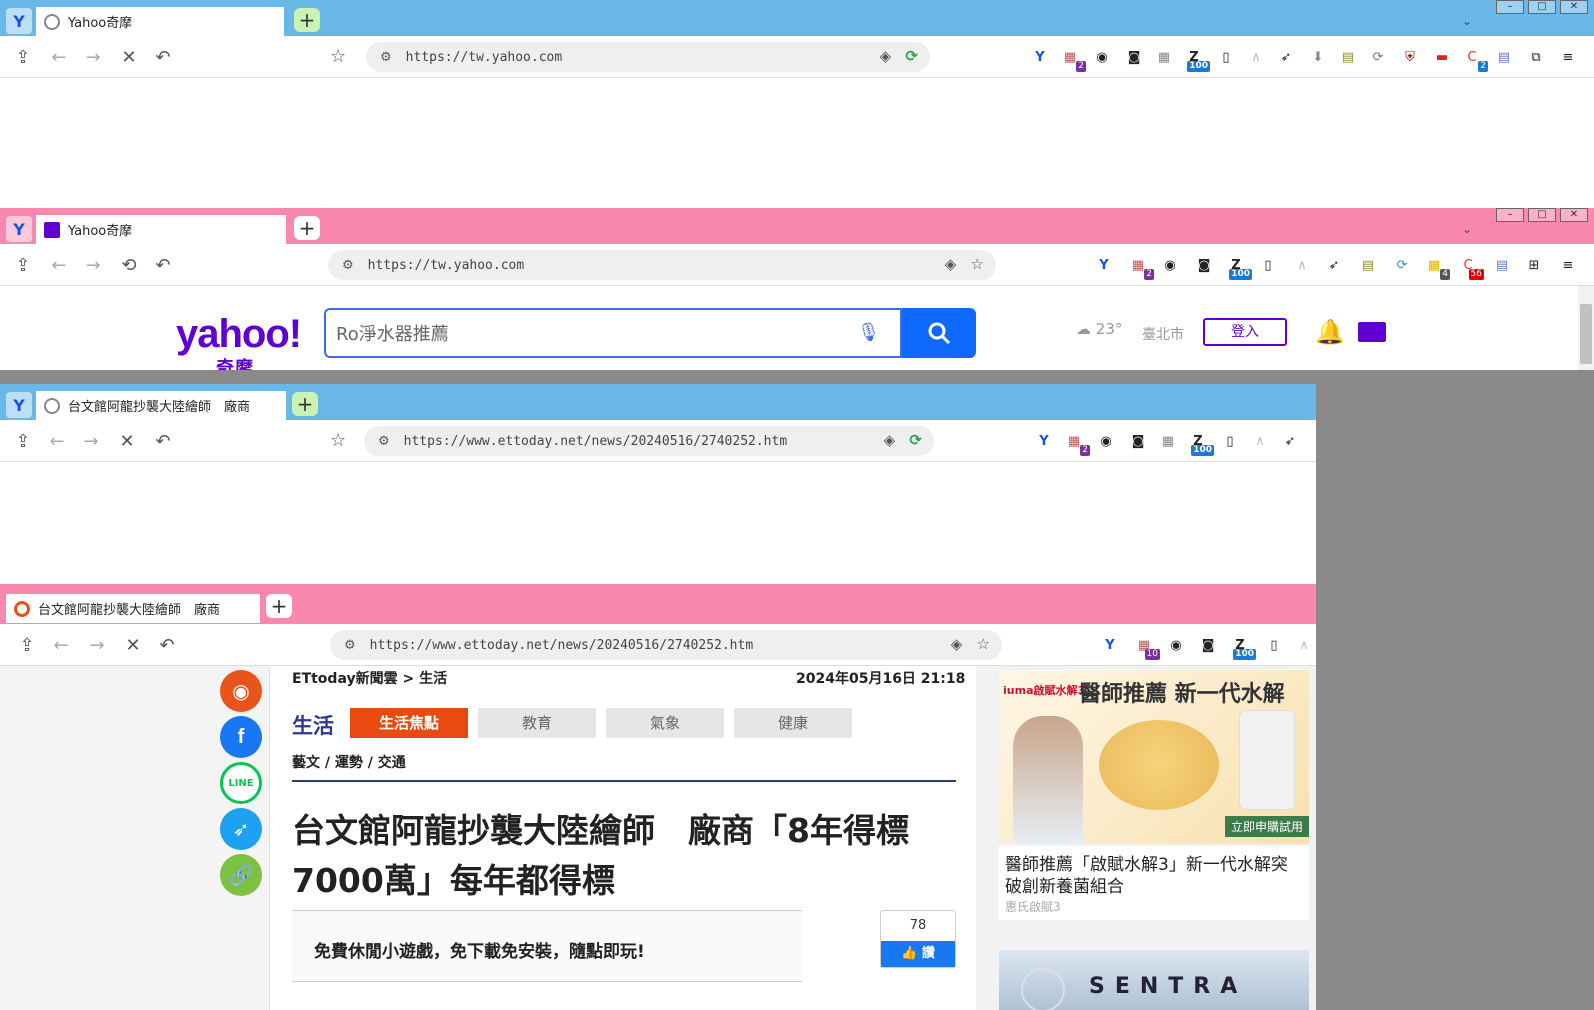 The image size is (1594, 1010). What do you see at coordinates (349, 762) in the screenshot?
I see `subcategory-links: 藝文 / 運勢 / 交通` at bounding box center [349, 762].